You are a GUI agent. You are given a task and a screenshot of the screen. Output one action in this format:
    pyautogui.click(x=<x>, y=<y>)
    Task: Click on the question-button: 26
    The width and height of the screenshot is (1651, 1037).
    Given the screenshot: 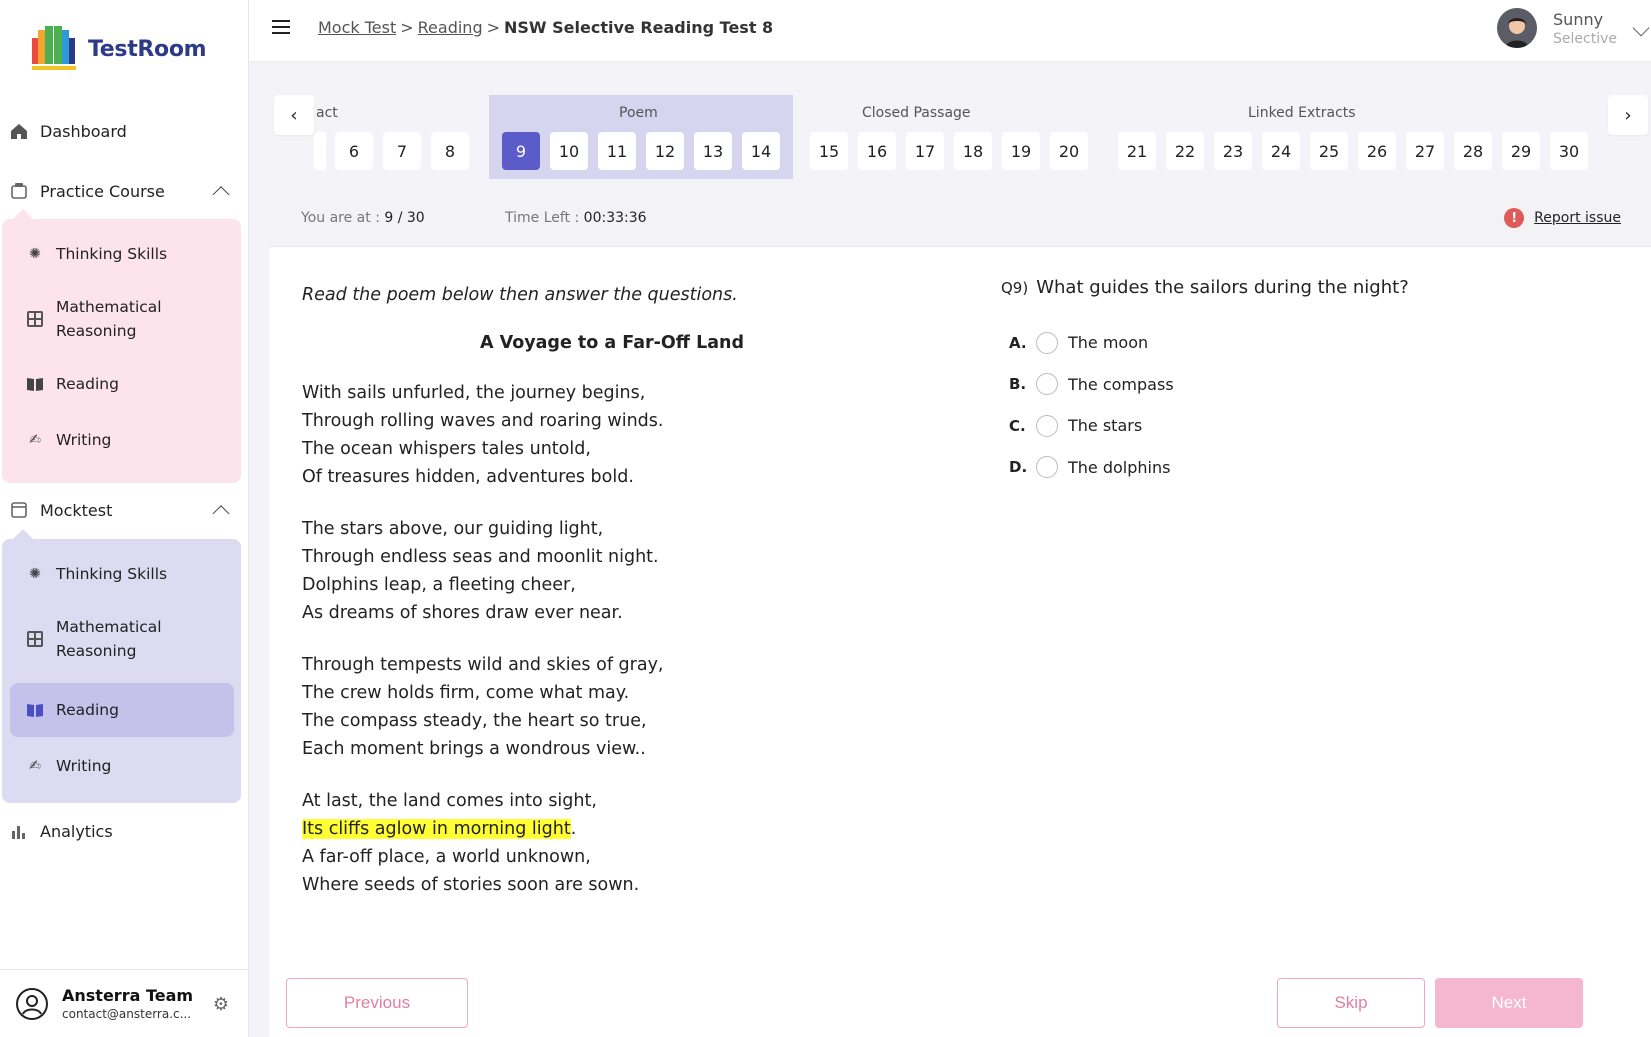 What is the action you would take?
    pyautogui.click(x=1377, y=151)
    